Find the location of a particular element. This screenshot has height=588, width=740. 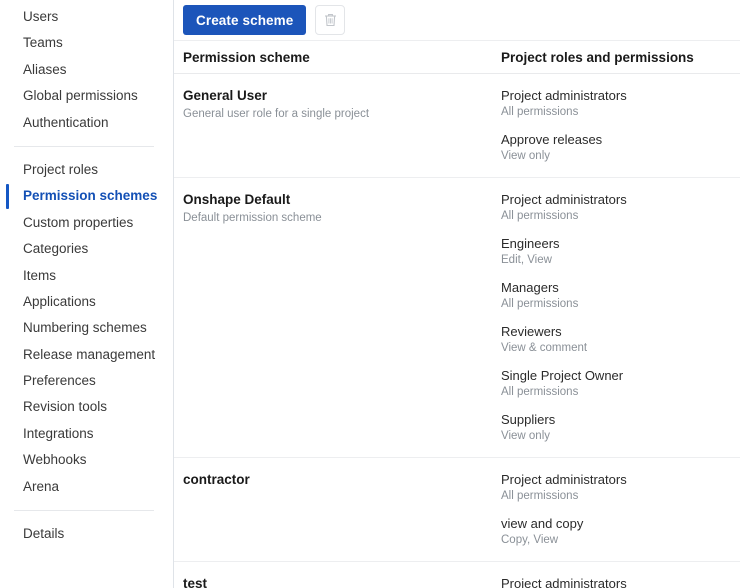

role-name: Reviewers is located at coordinates (531, 331).